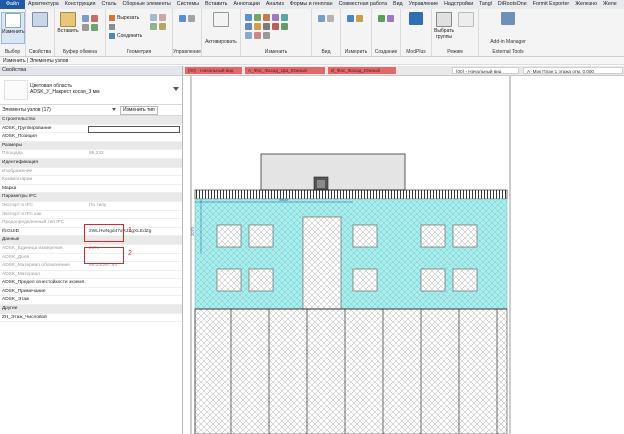 The image size is (624, 434). Describe the element at coordinates (458, 4) in the screenshot. I see `tab-addins: Надстройки` at that location.